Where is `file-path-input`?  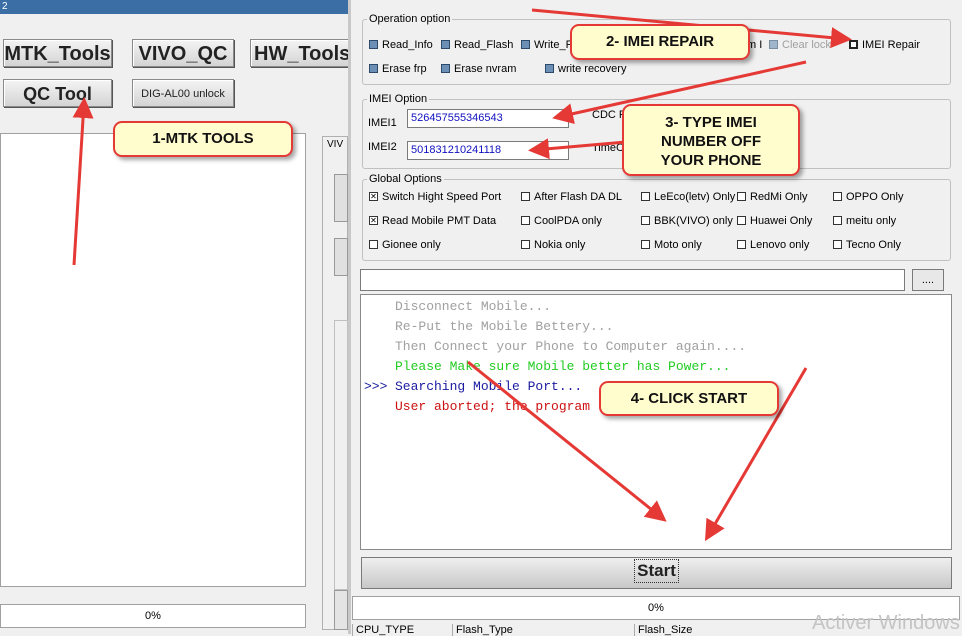
file-path-input is located at coordinates (632, 280).